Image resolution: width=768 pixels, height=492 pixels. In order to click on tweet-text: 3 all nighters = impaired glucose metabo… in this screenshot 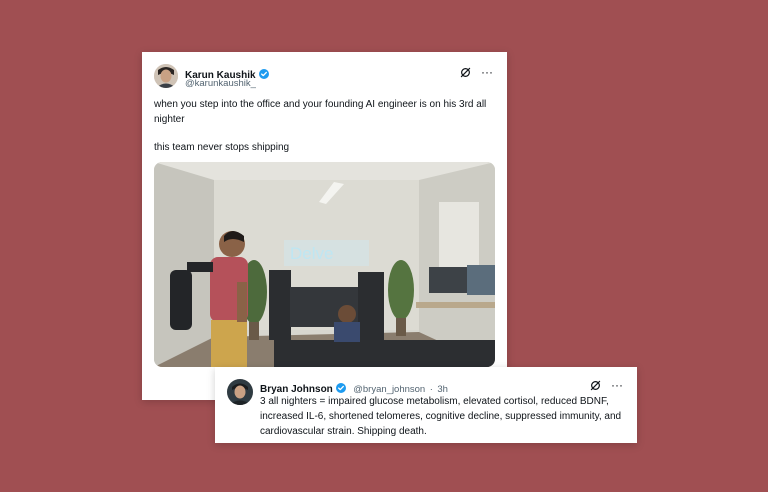, I will do `click(441, 416)`.